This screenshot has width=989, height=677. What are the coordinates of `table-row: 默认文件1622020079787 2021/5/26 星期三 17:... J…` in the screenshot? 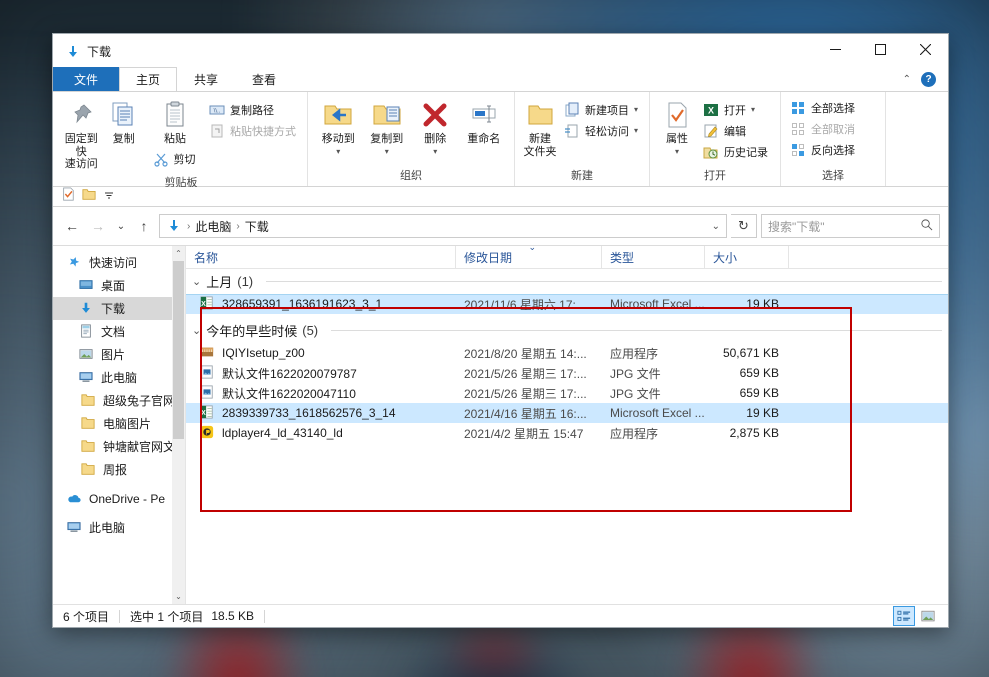 It's located at (567, 373).